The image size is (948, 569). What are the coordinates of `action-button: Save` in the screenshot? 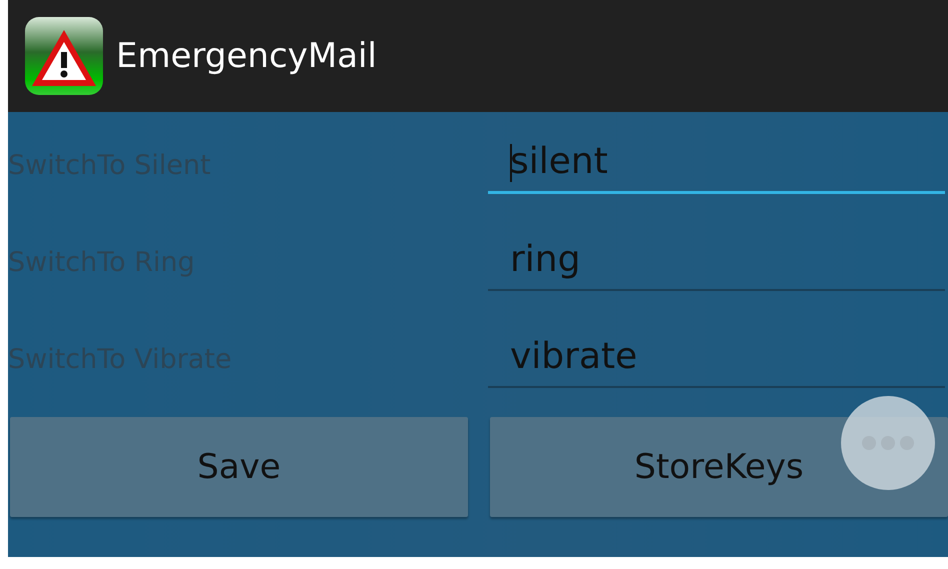 It's located at (239, 467).